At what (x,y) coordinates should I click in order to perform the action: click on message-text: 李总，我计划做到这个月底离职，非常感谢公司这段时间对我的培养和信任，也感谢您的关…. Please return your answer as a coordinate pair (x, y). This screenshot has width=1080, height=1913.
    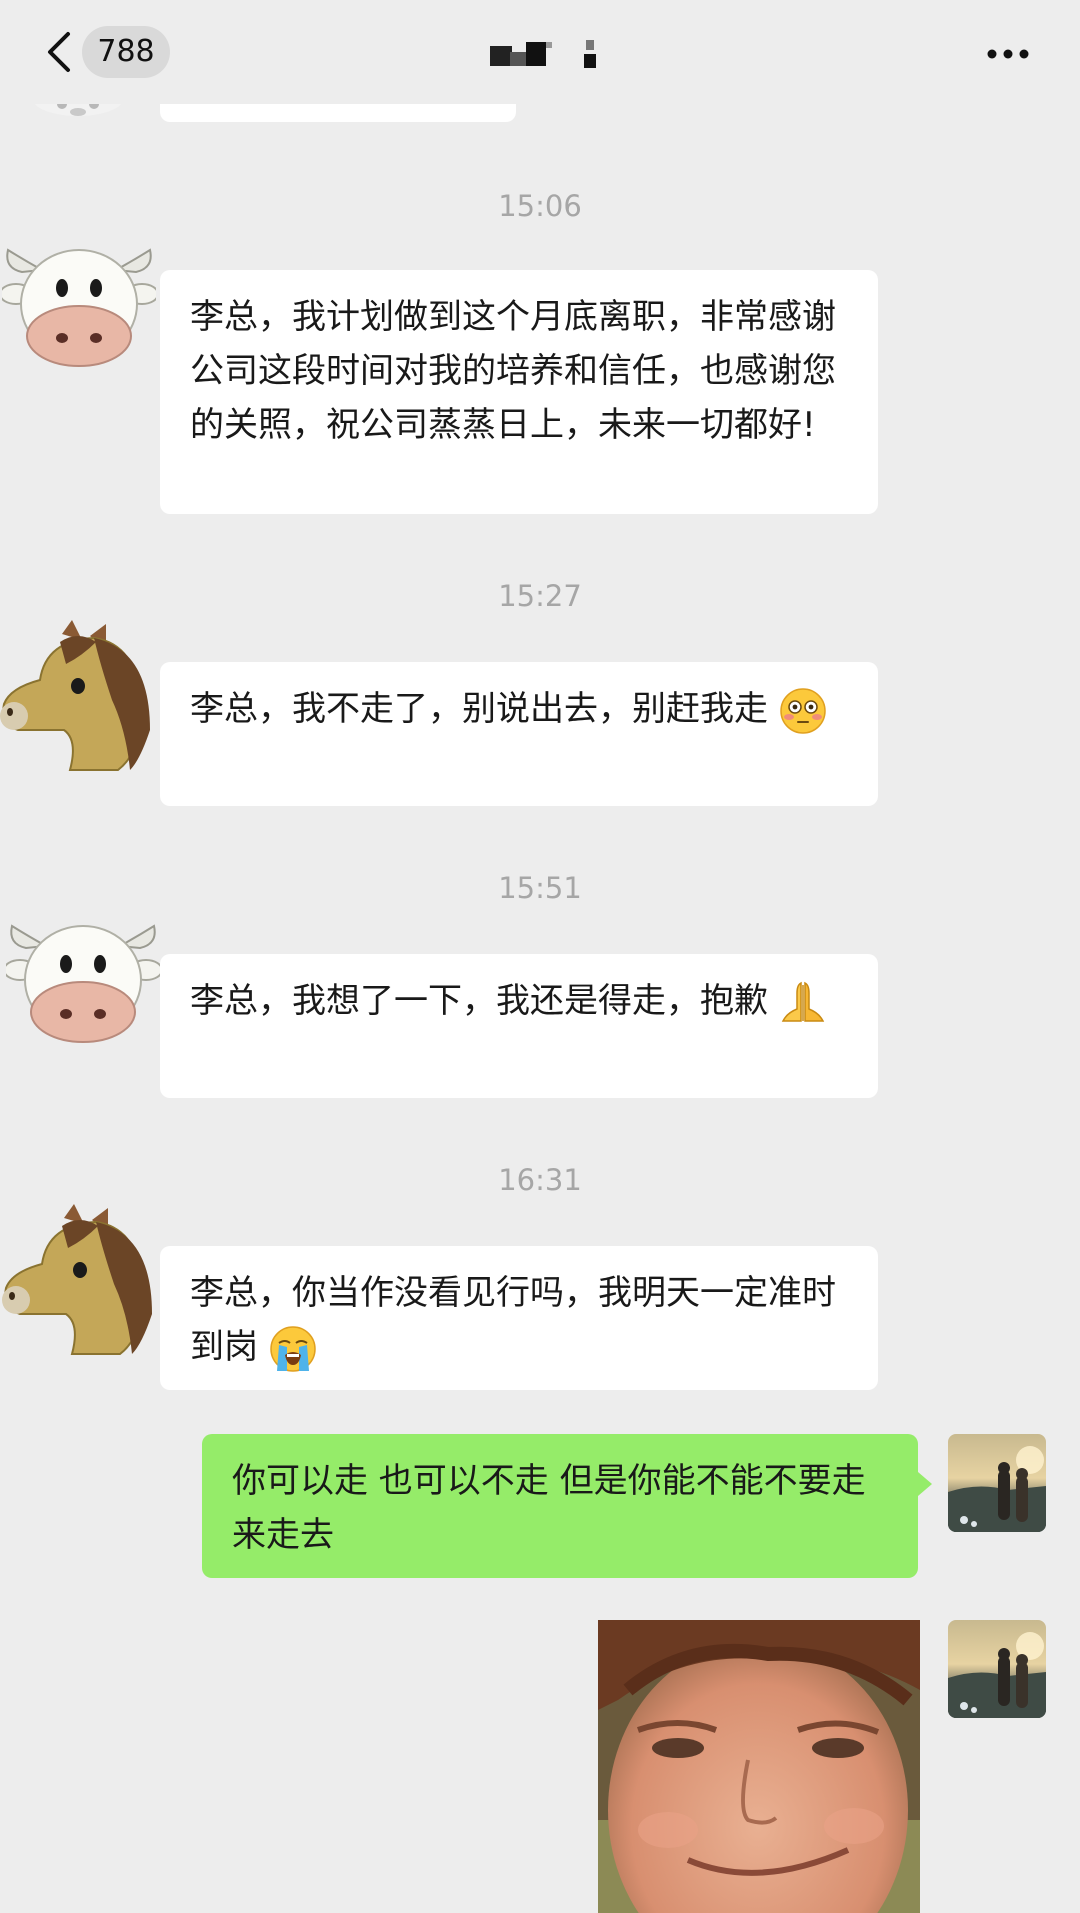
    Looking at the image, I should click on (513, 371).